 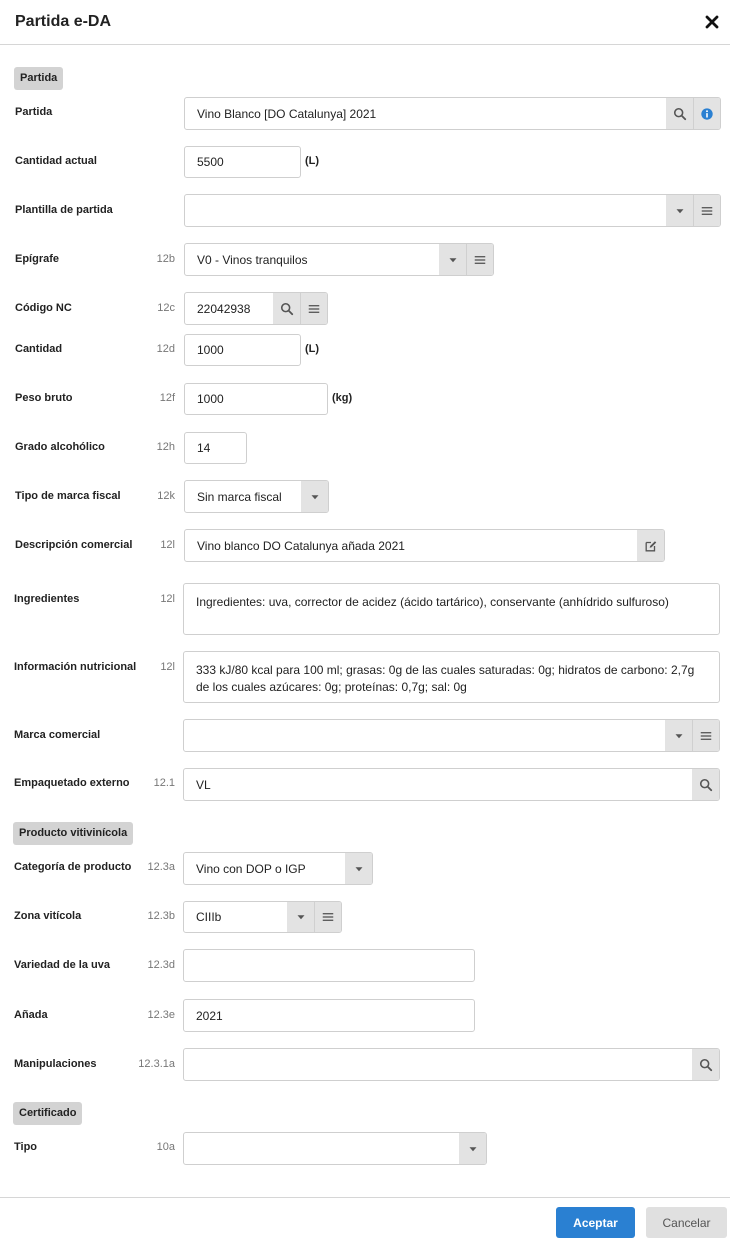 What do you see at coordinates (365, 1221) in the screenshot?
I see `dialog-footer: Aceptar Cancelar` at bounding box center [365, 1221].